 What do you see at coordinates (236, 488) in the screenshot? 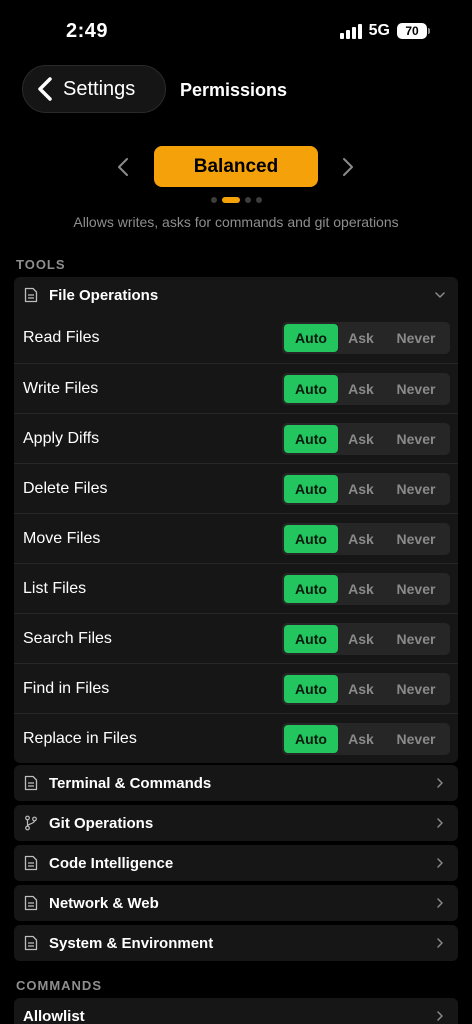
I see `tool-row: Delete Files Auto Ask Never` at bounding box center [236, 488].